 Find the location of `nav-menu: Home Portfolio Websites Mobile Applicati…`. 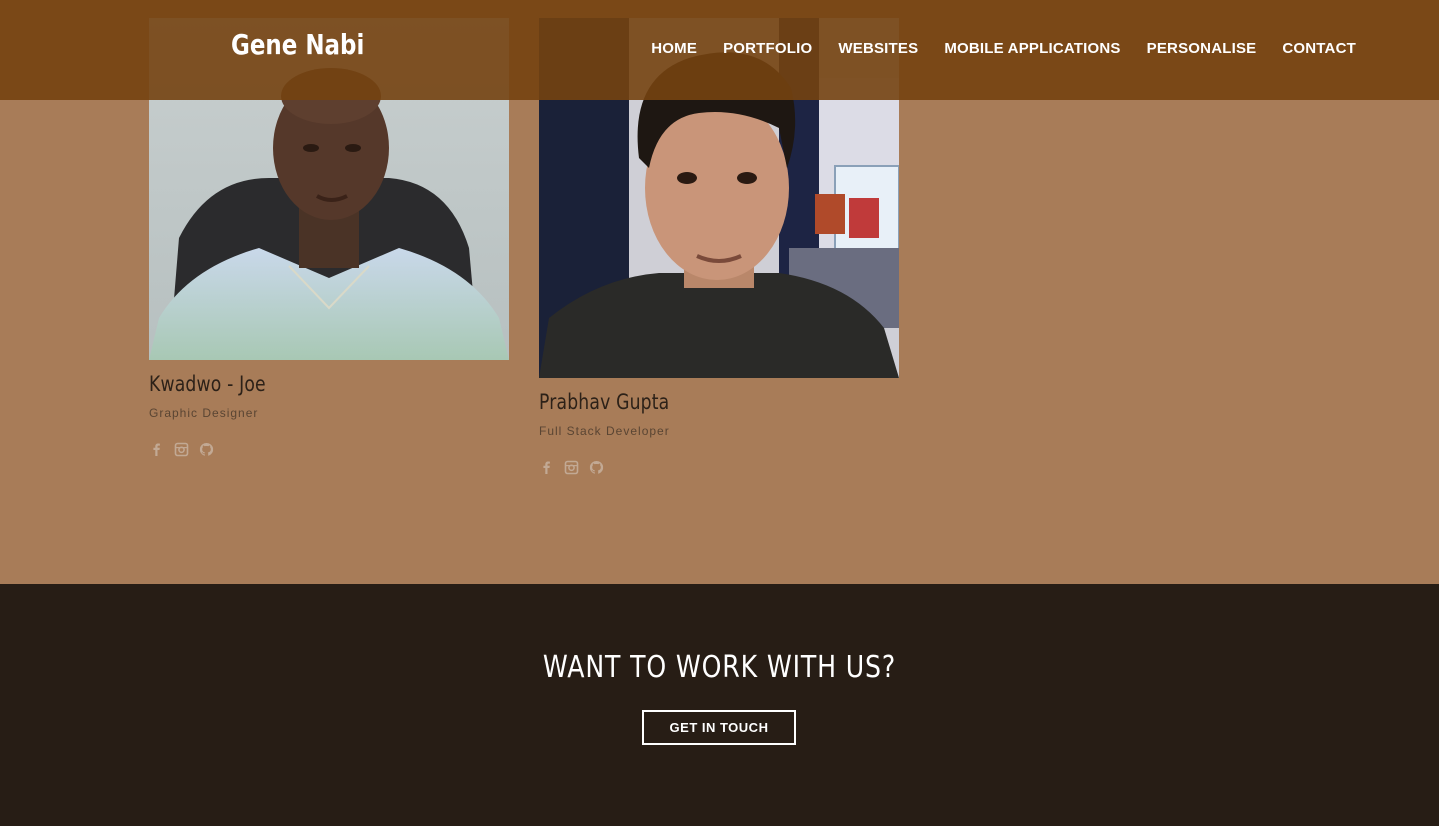

nav-menu: Home Portfolio Websites Mobile Applicati… is located at coordinates (1003, 48).